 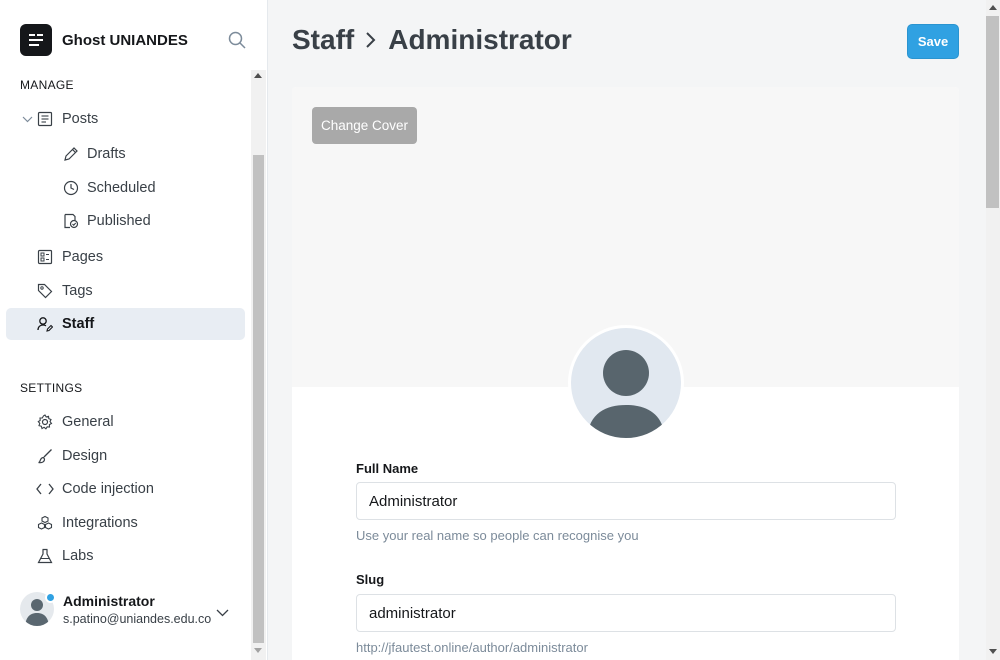 I want to click on sidebar-item-label: Published, so click(x=119, y=221).